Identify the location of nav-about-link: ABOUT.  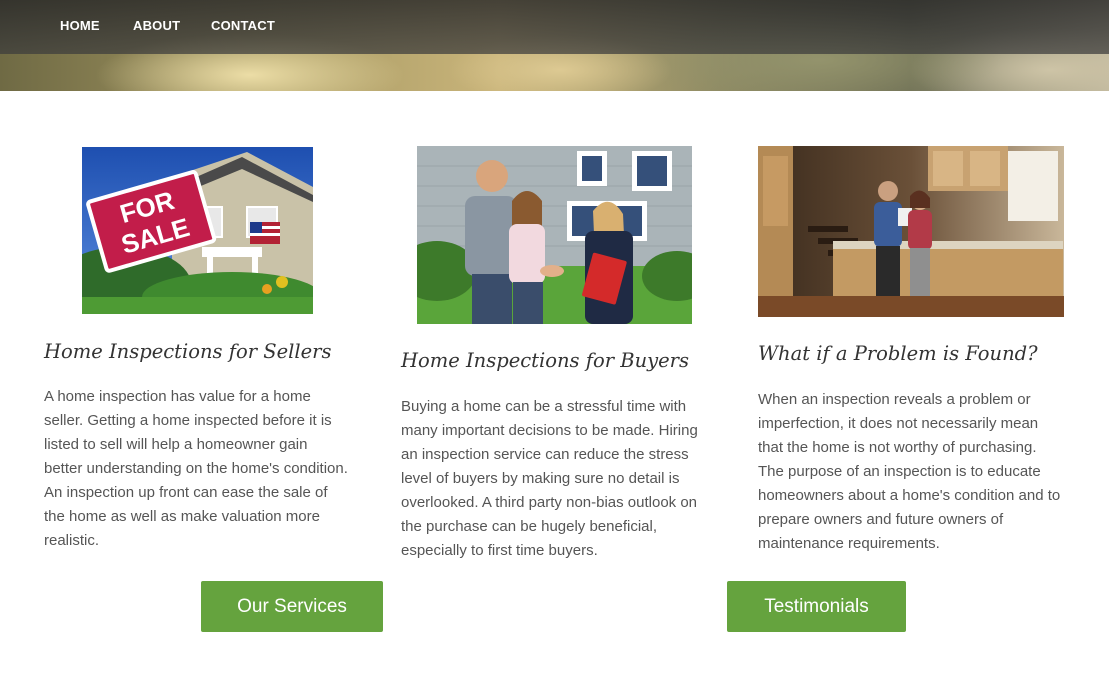
(156, 25).